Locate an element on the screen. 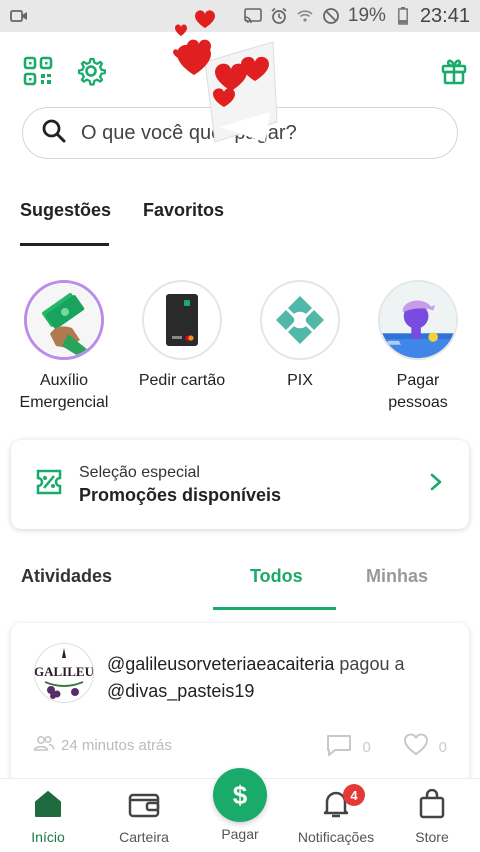 The width and height of the screenshot is (480, 852). tab-favorites: Favoritos is located at coordinates (183, 223).